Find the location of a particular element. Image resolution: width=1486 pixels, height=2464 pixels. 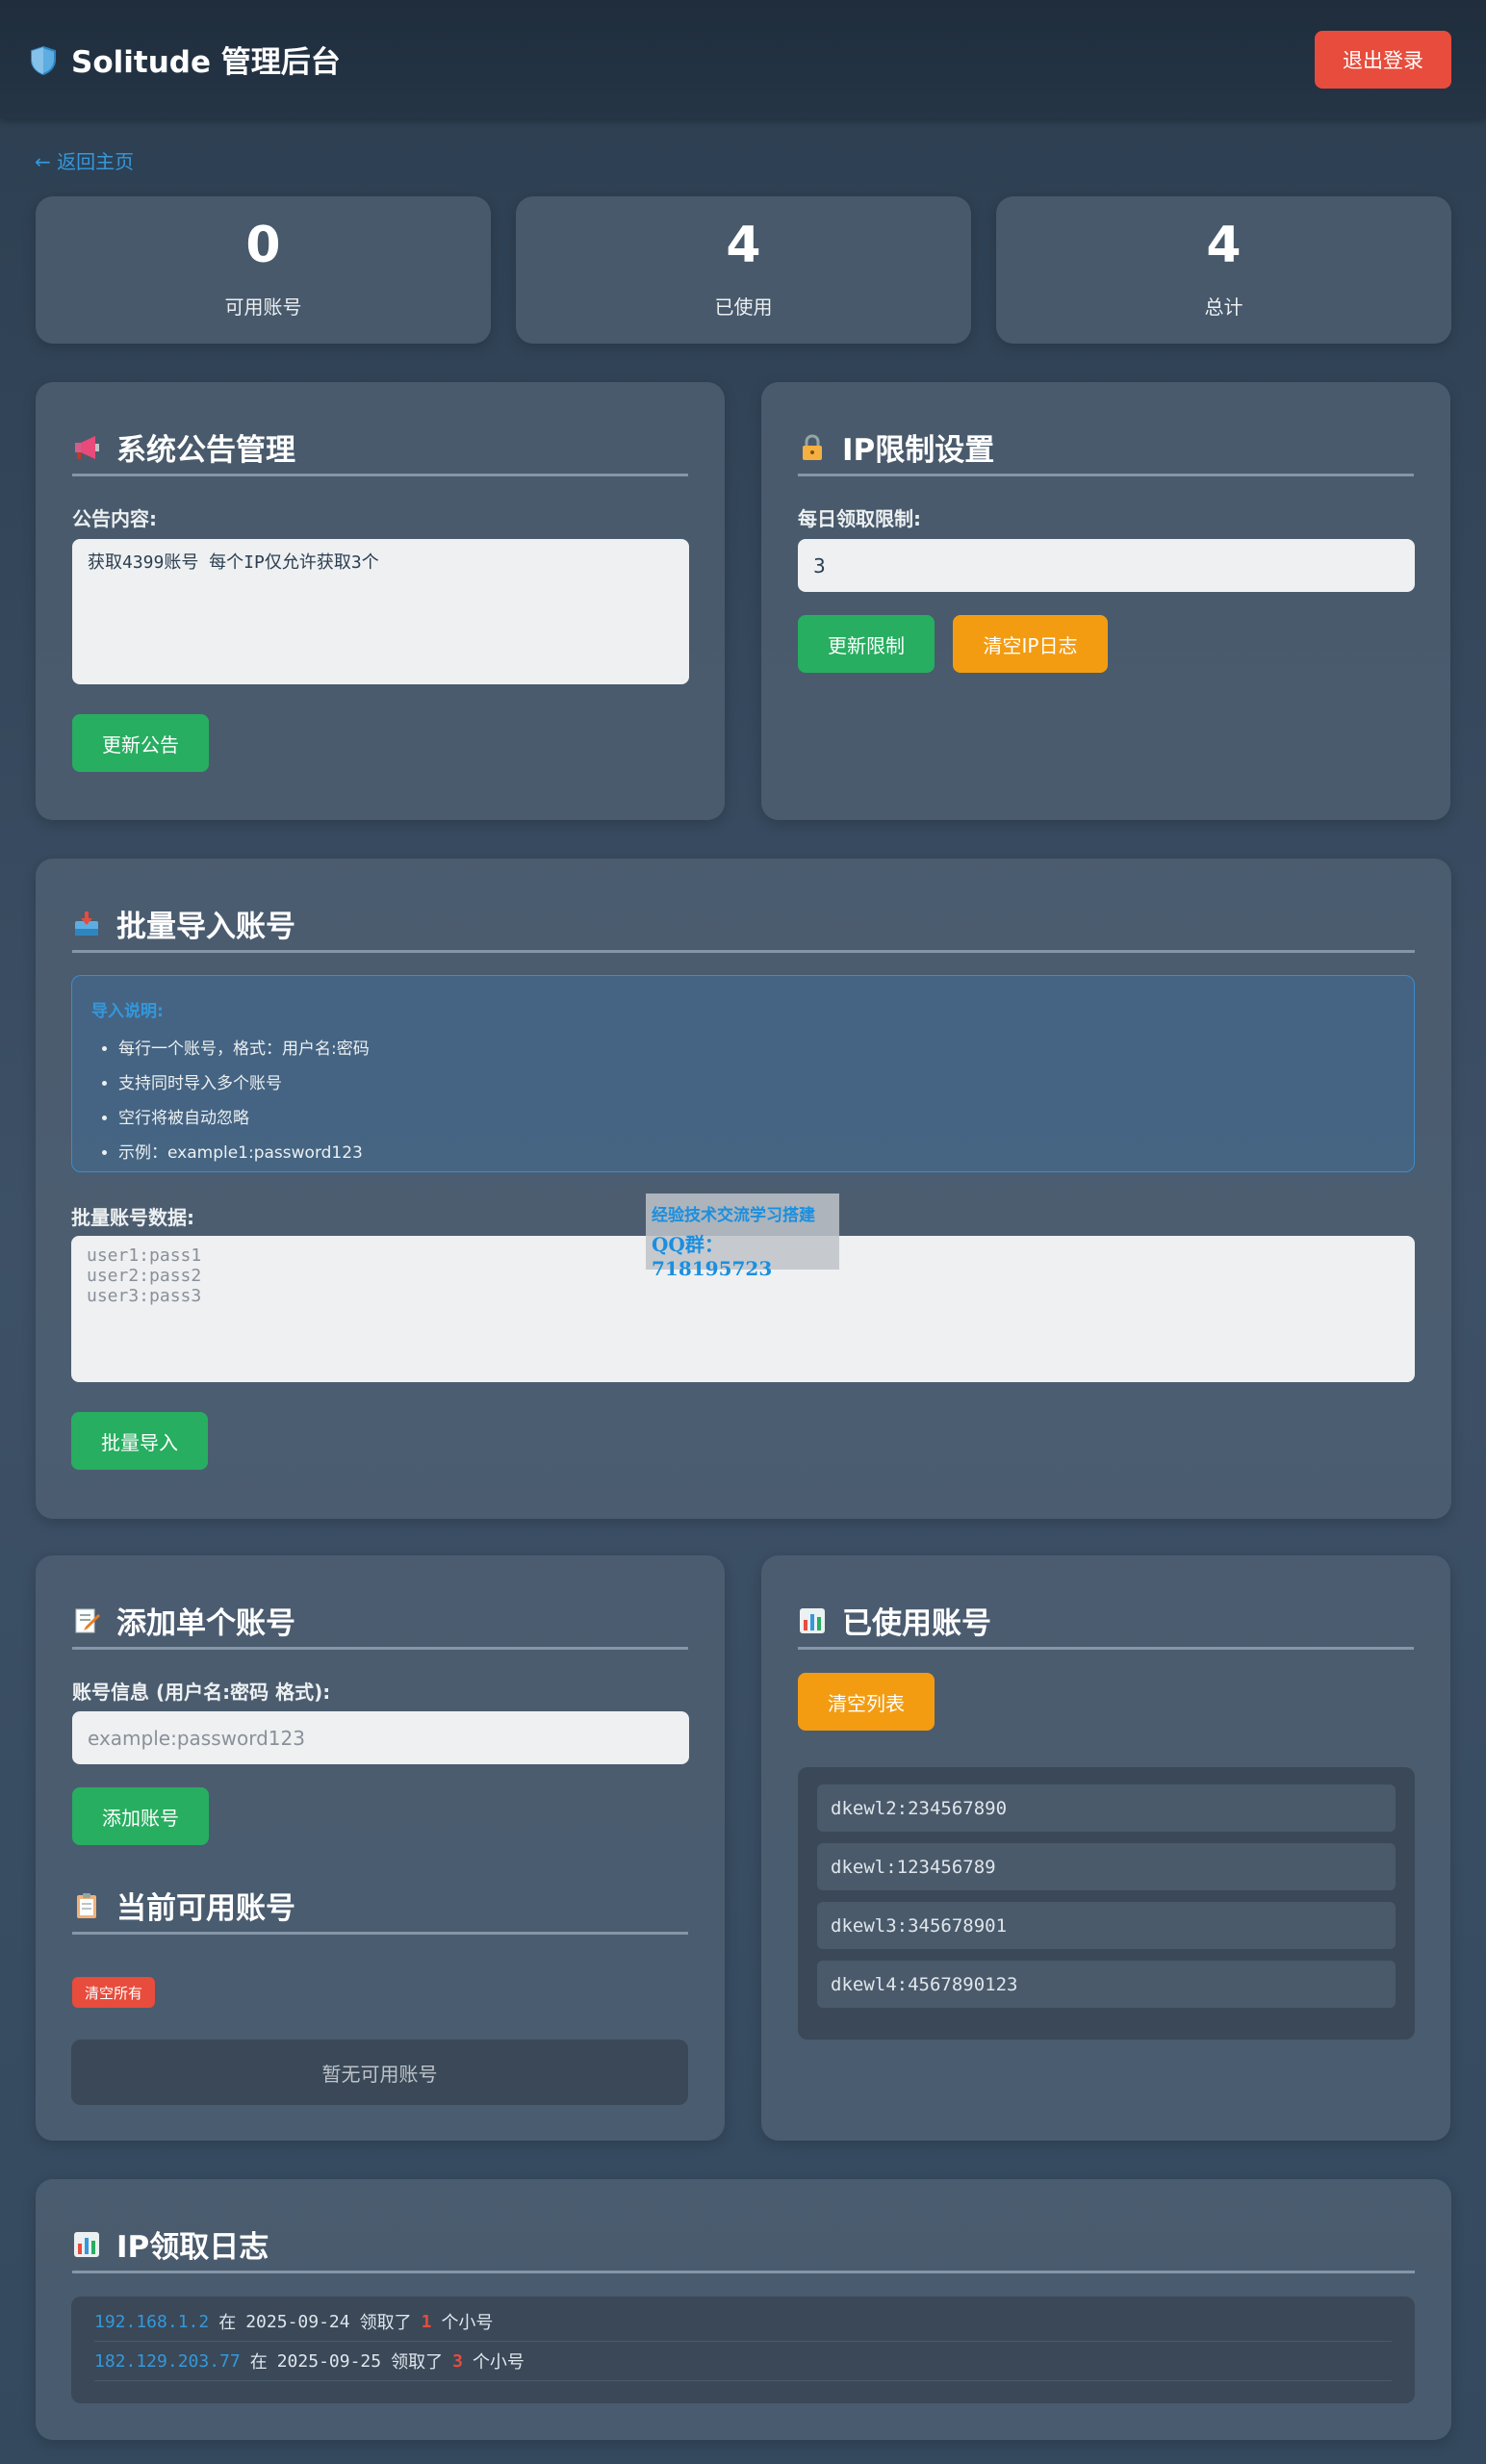

account-info-input: example:password123 is located at coordinates (380, 1737).